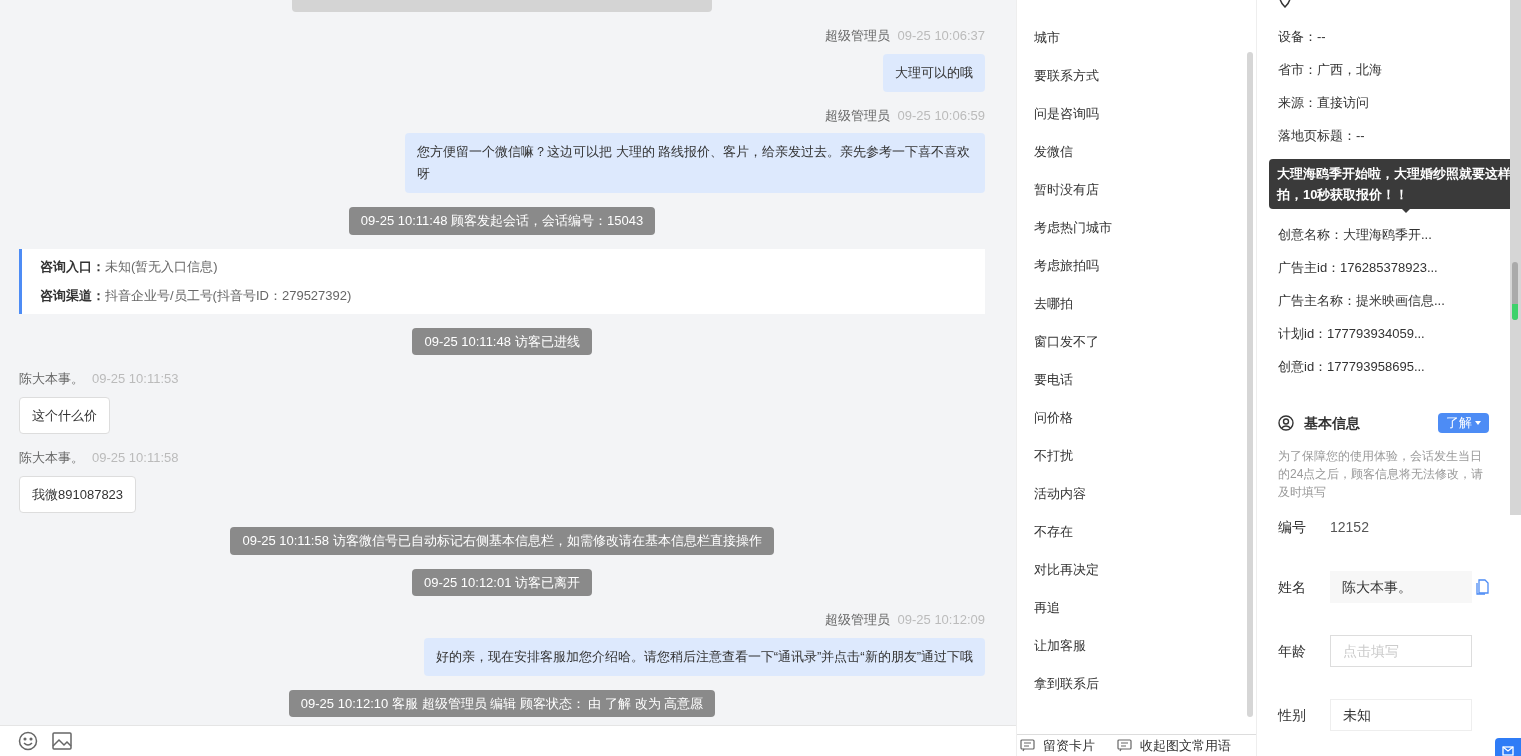 Image resolution: width=1521 pixels, height=756 pixels. I want to click on info-value: 未知(暂无入口信息), so click(161, 266).